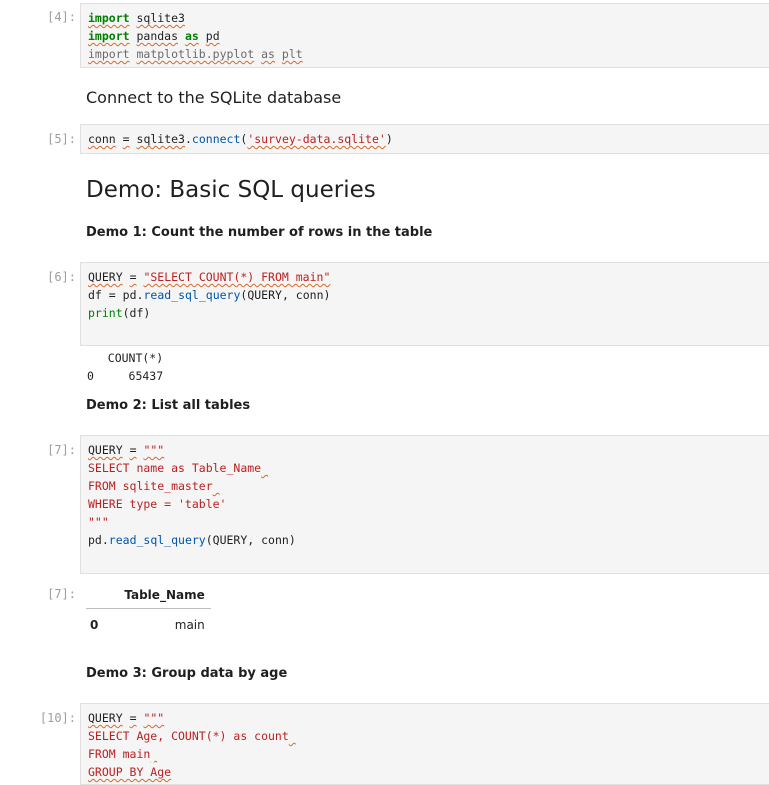 This screenshot has height=785, width=769. I want to click on markdown-heading-demo3: Demo 3: Group data by age, so click(187, 673).